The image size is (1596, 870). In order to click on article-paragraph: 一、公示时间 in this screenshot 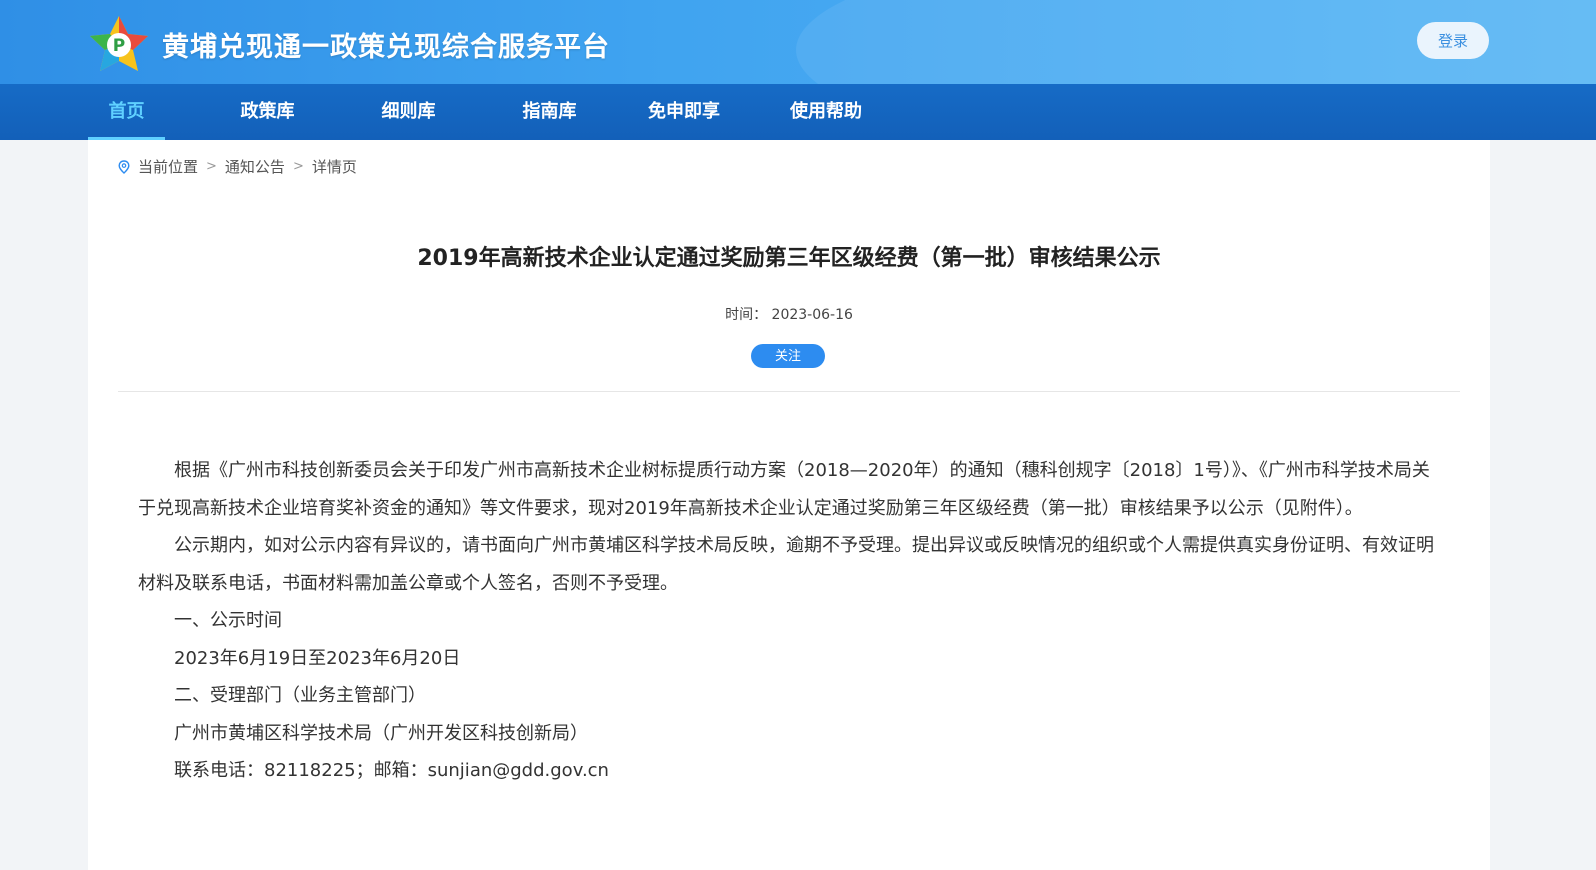, I will do `click(228, 620)`.